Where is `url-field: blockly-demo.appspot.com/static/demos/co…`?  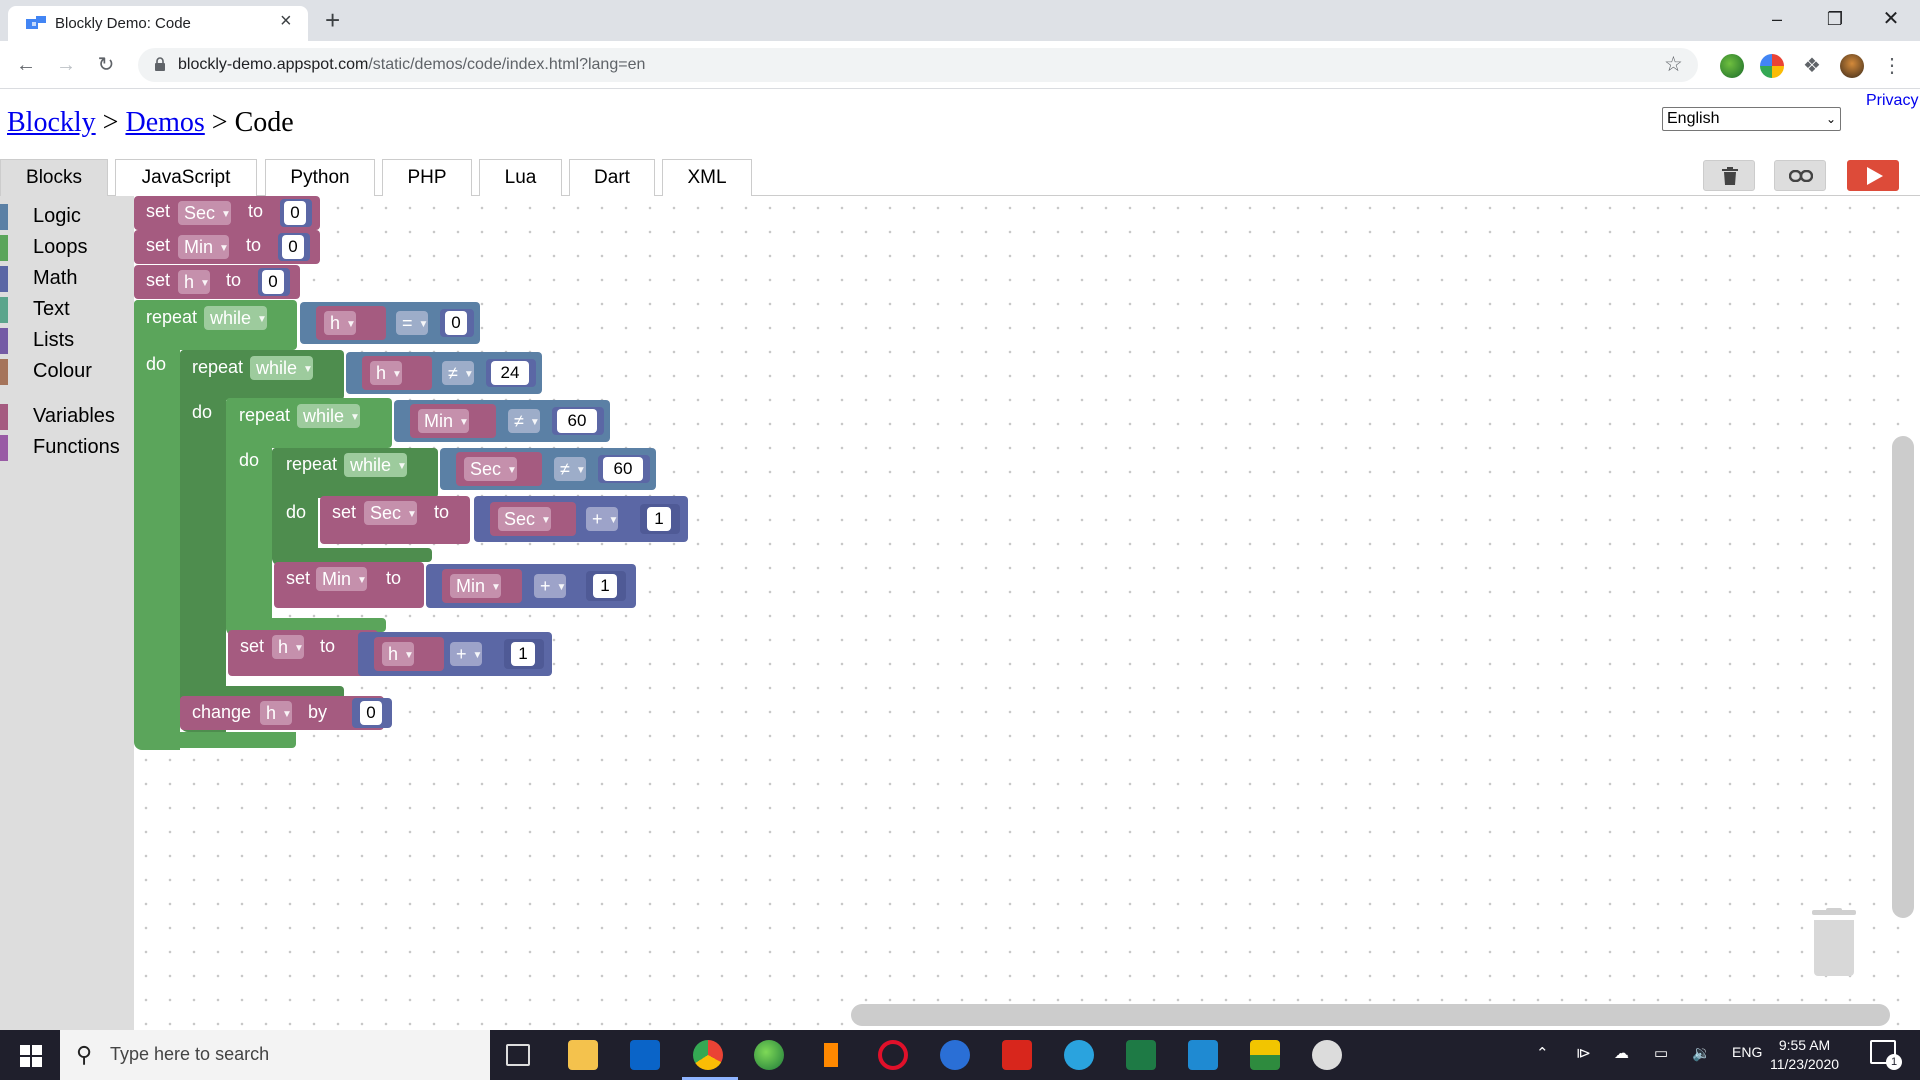 url-field: blockly-demo.appspot.com/static/demos/co… is located at coordinates (918, 65).